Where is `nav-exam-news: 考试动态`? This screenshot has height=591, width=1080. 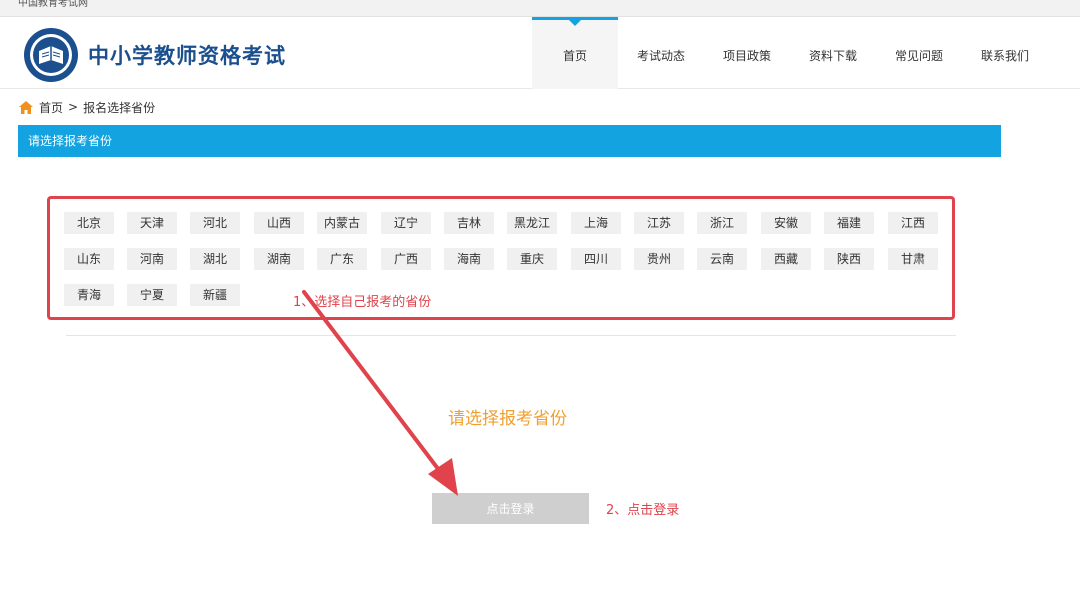
nav-exam-news: 考试动态 is located at coordinates (661, 53).